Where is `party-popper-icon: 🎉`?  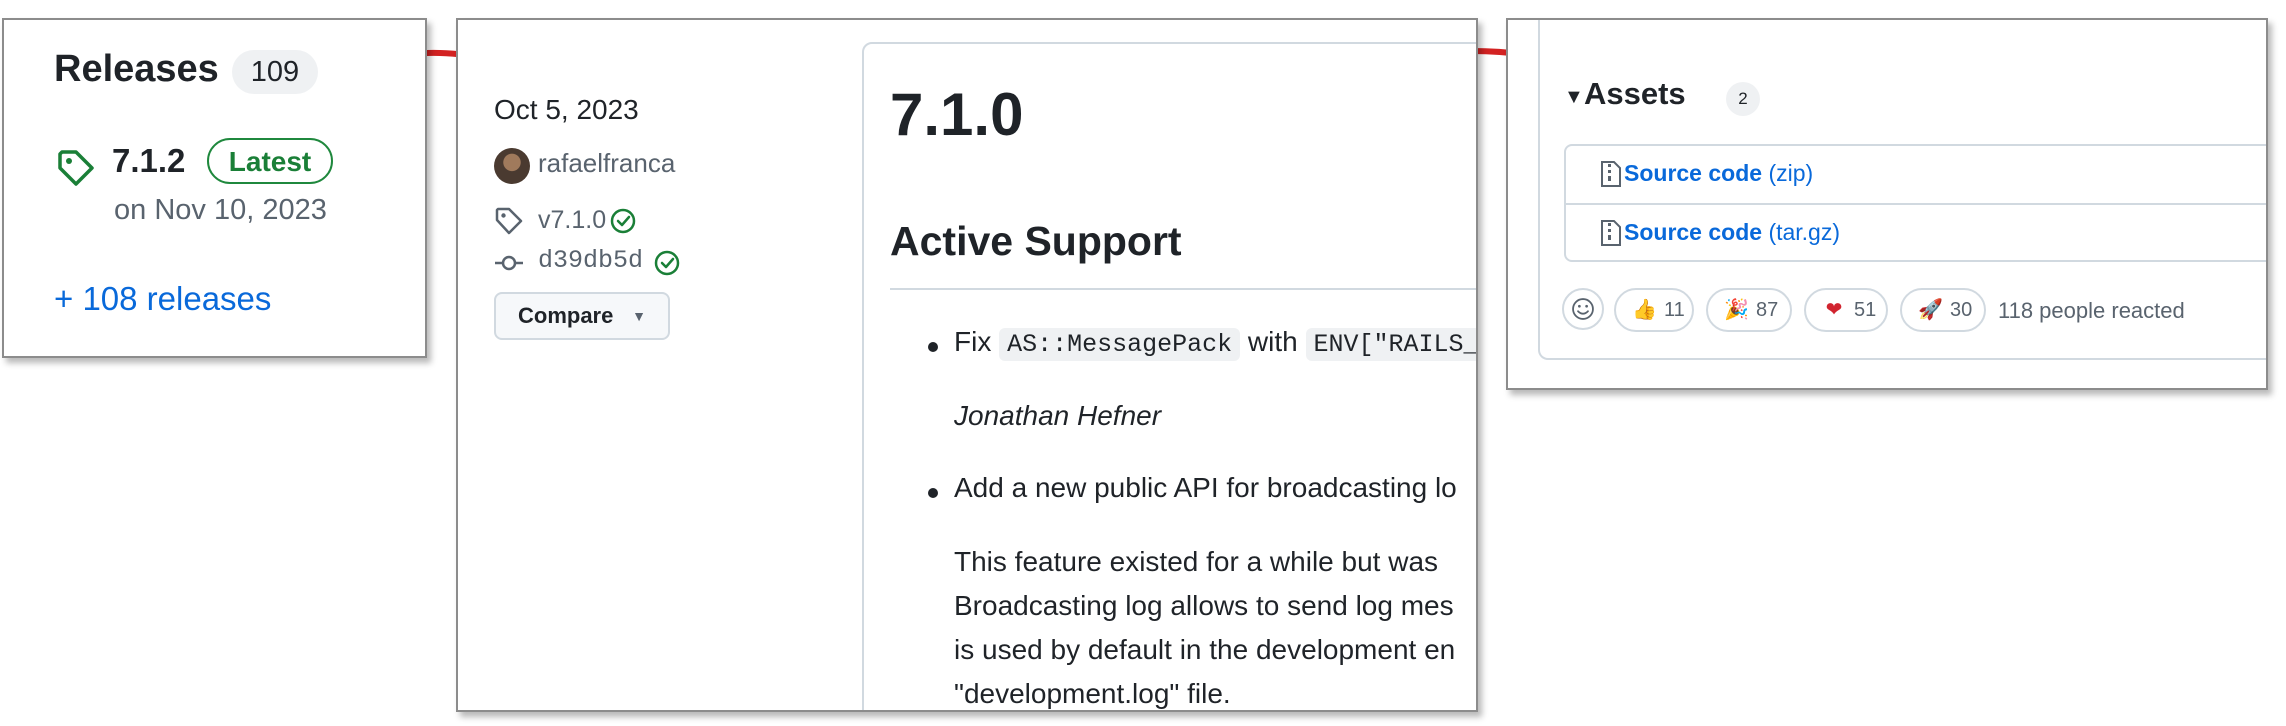 party-popper-icon: 🎉 is located at coordinates (1736, 310).